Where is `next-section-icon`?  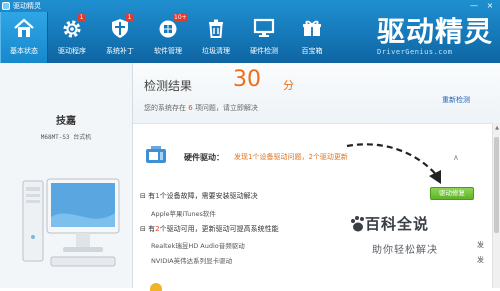
next-section-icon is located at coordinates (156, 287).